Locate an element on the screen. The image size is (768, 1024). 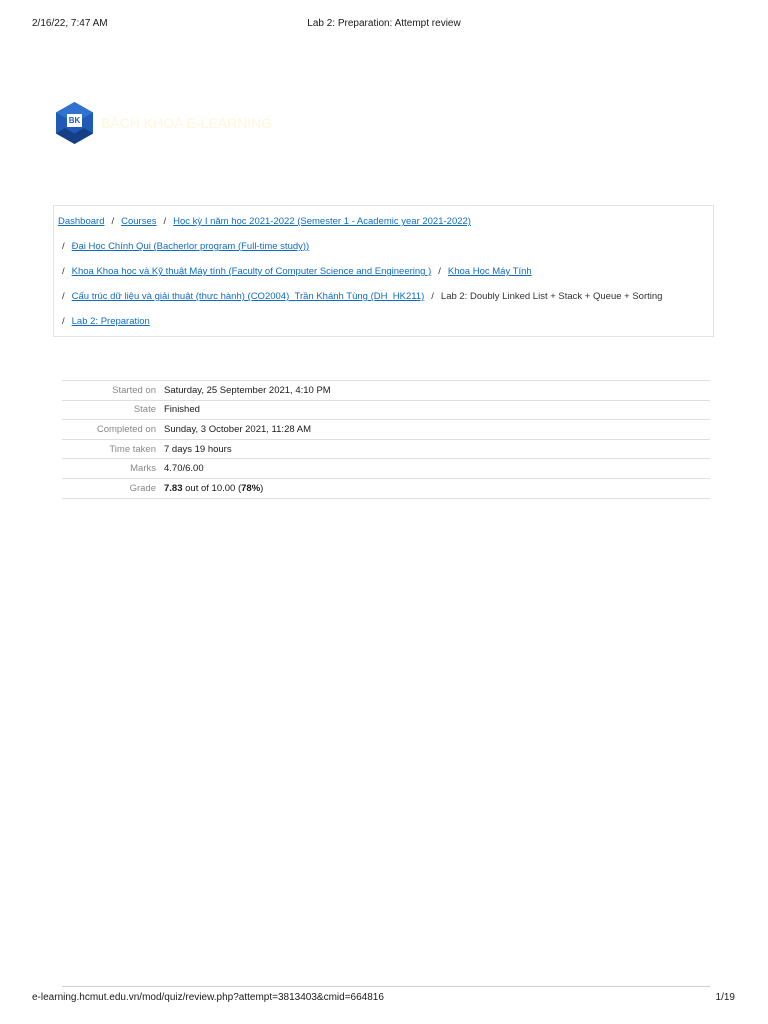
breadcrumb-dashboard-link: Dashboard is located at coordinates (81, 221).